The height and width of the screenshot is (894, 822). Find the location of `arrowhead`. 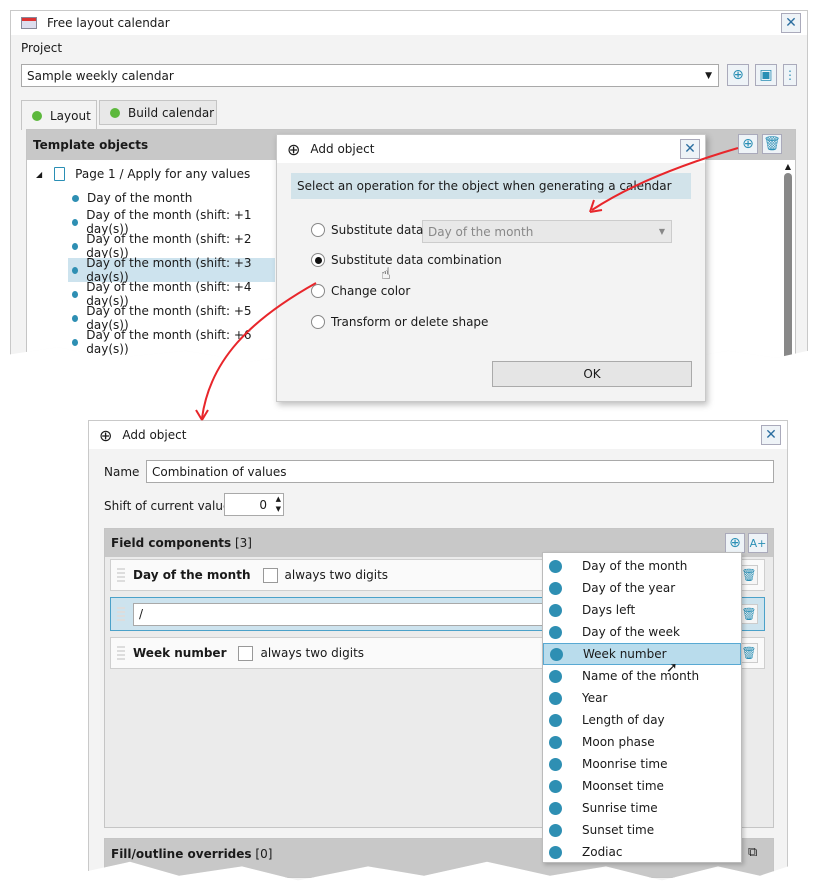

arrowhead is located at coordinates (596, 206).